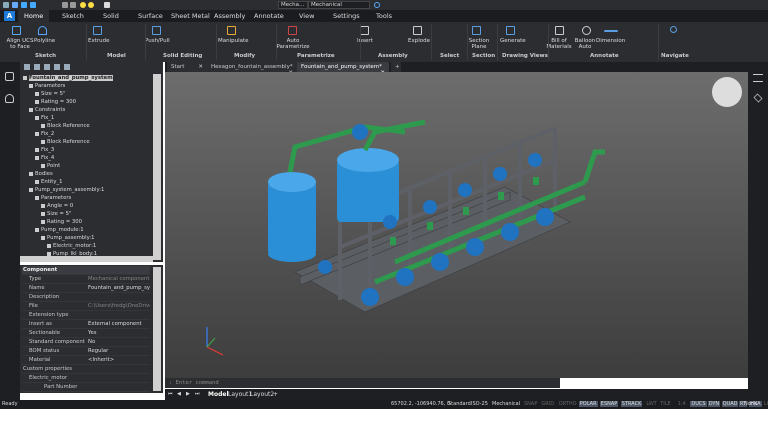  Describe the element at coordinates (20, 44) in the screenshot. I see `align-ucs-button: Align UCS to Face` at that location.